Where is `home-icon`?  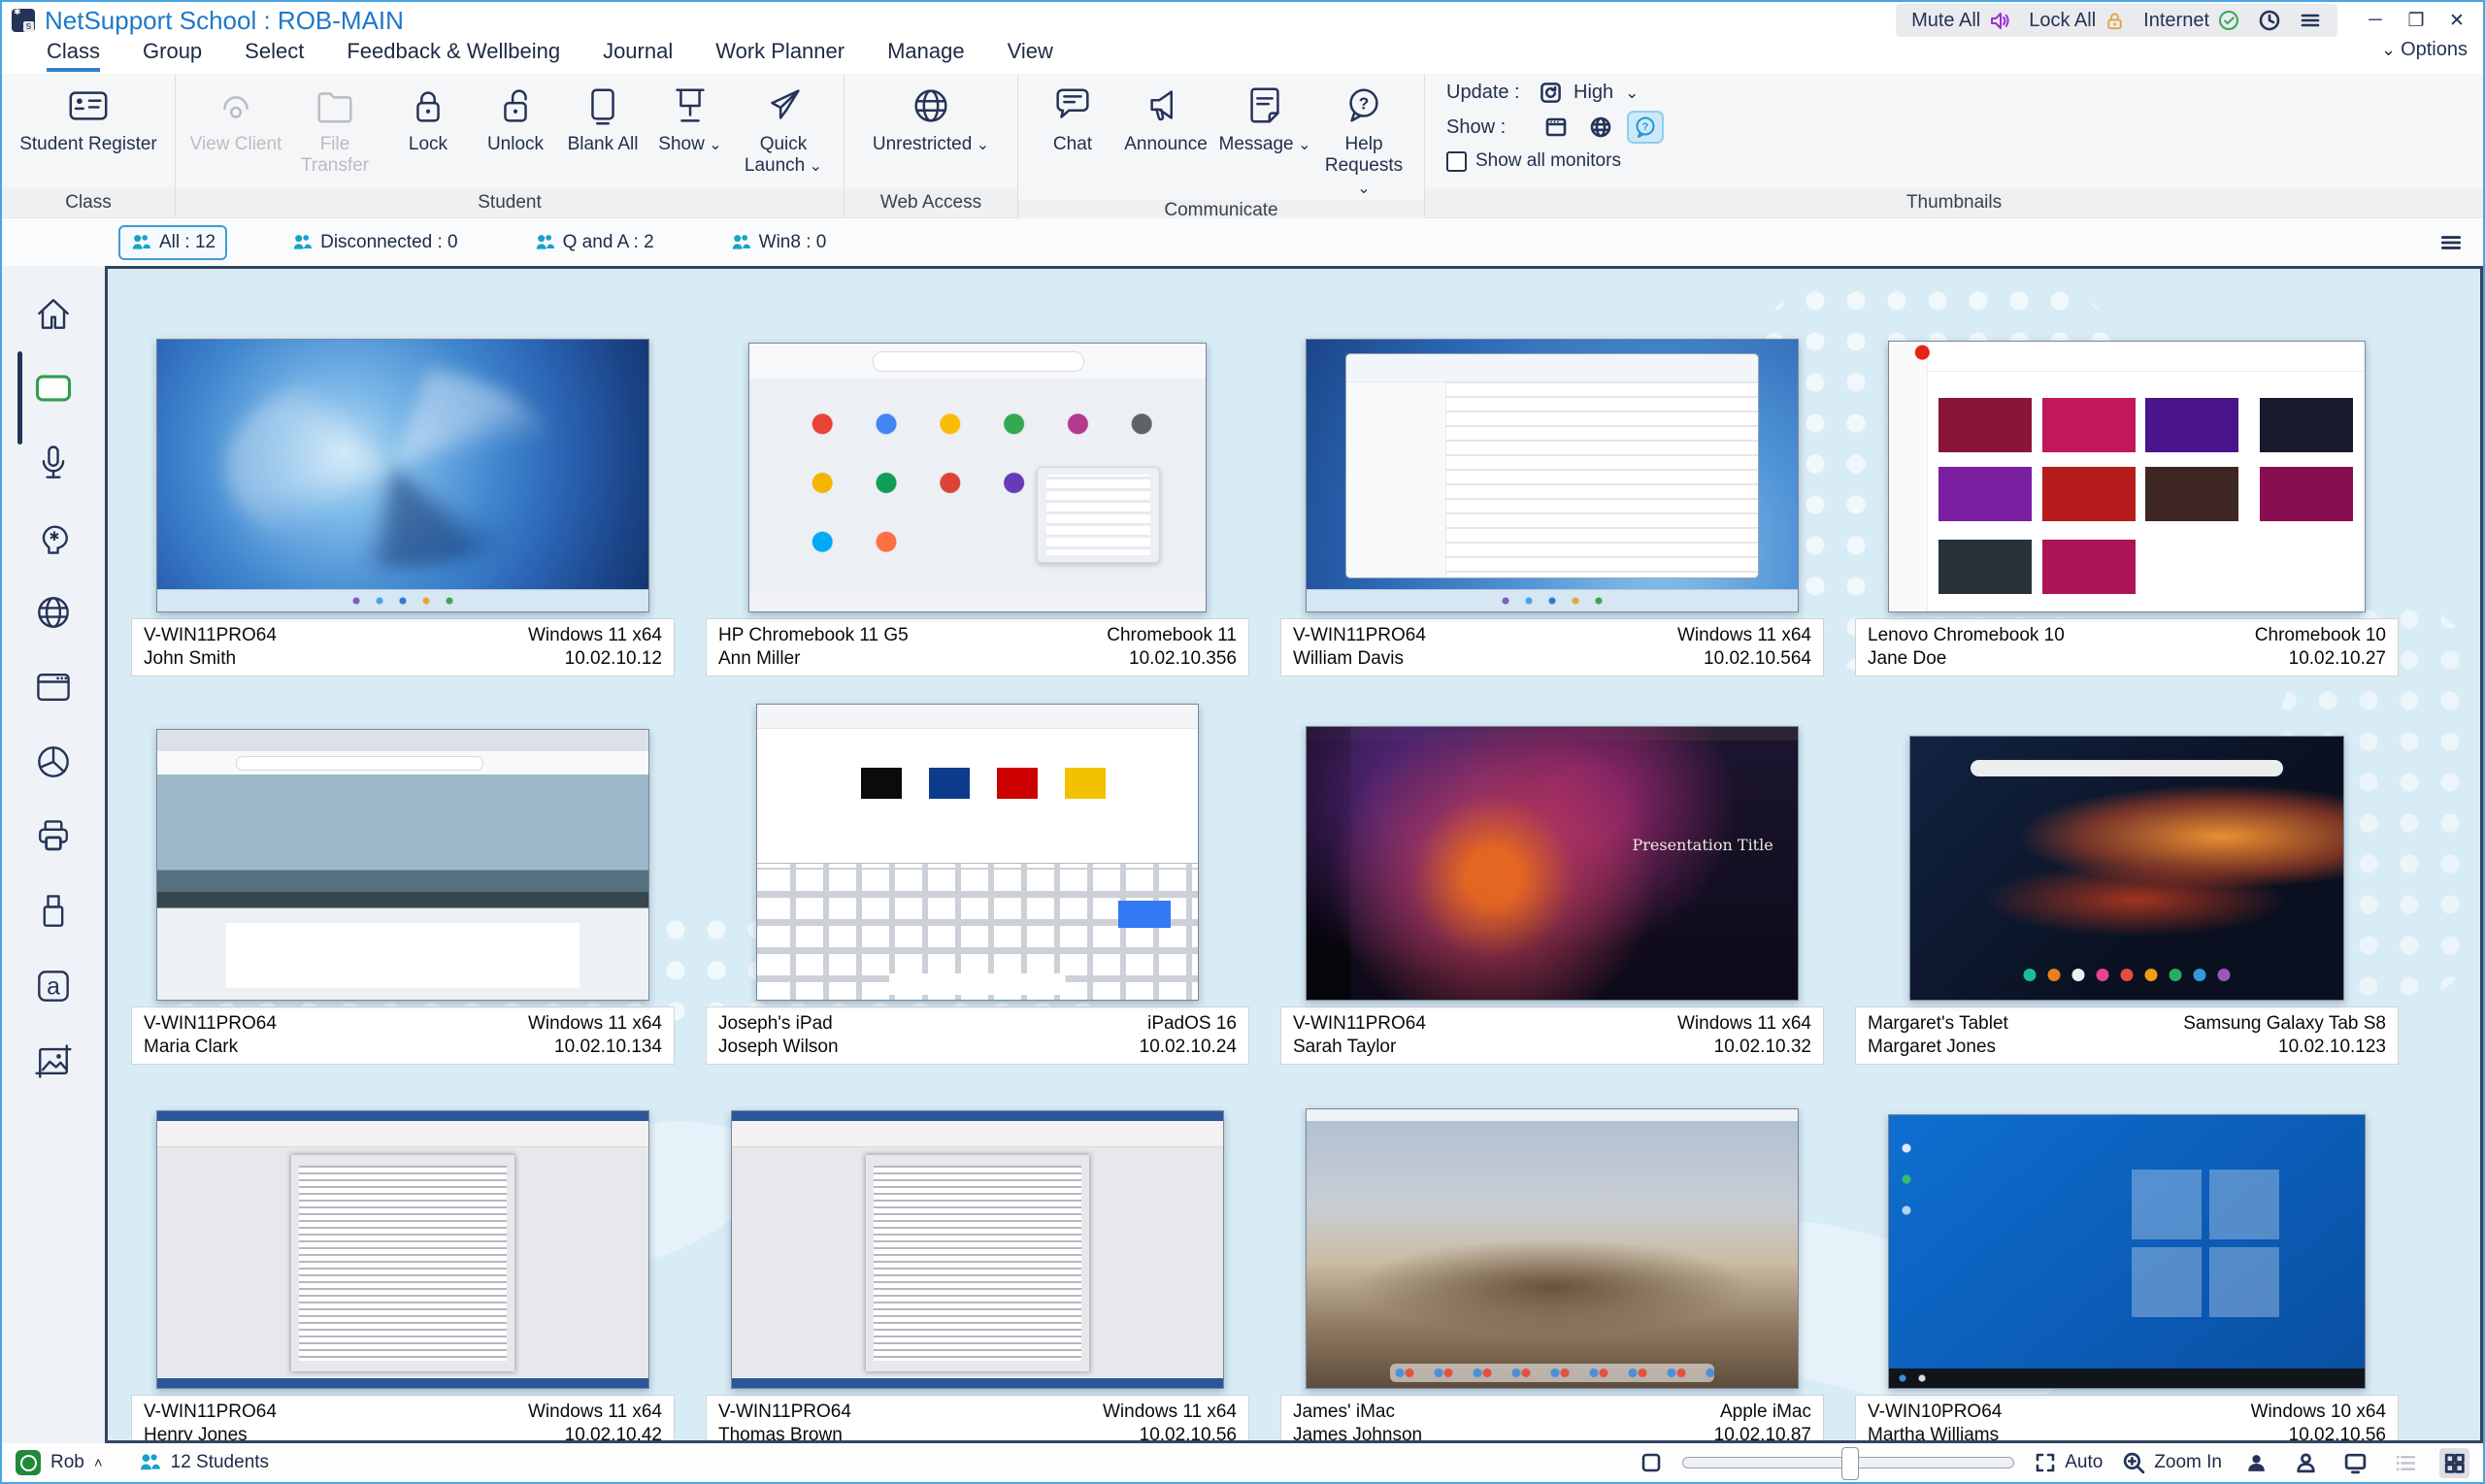
home-icon is located at coordinates (54, 314).